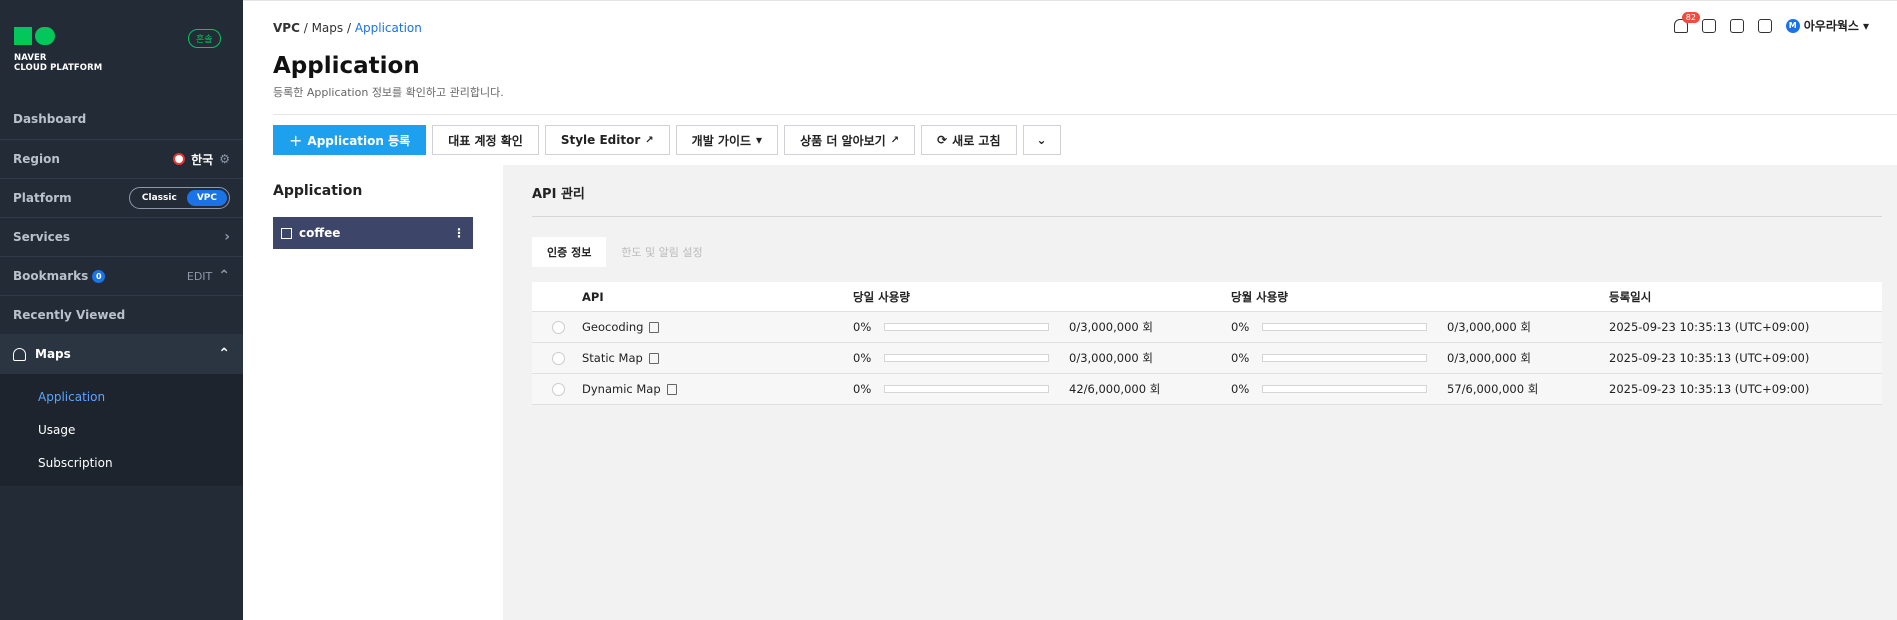 This screenshot has width=1897, height=620. I want to click on monthly-usage: 0/3,000,000 회, so click(1489, 327).